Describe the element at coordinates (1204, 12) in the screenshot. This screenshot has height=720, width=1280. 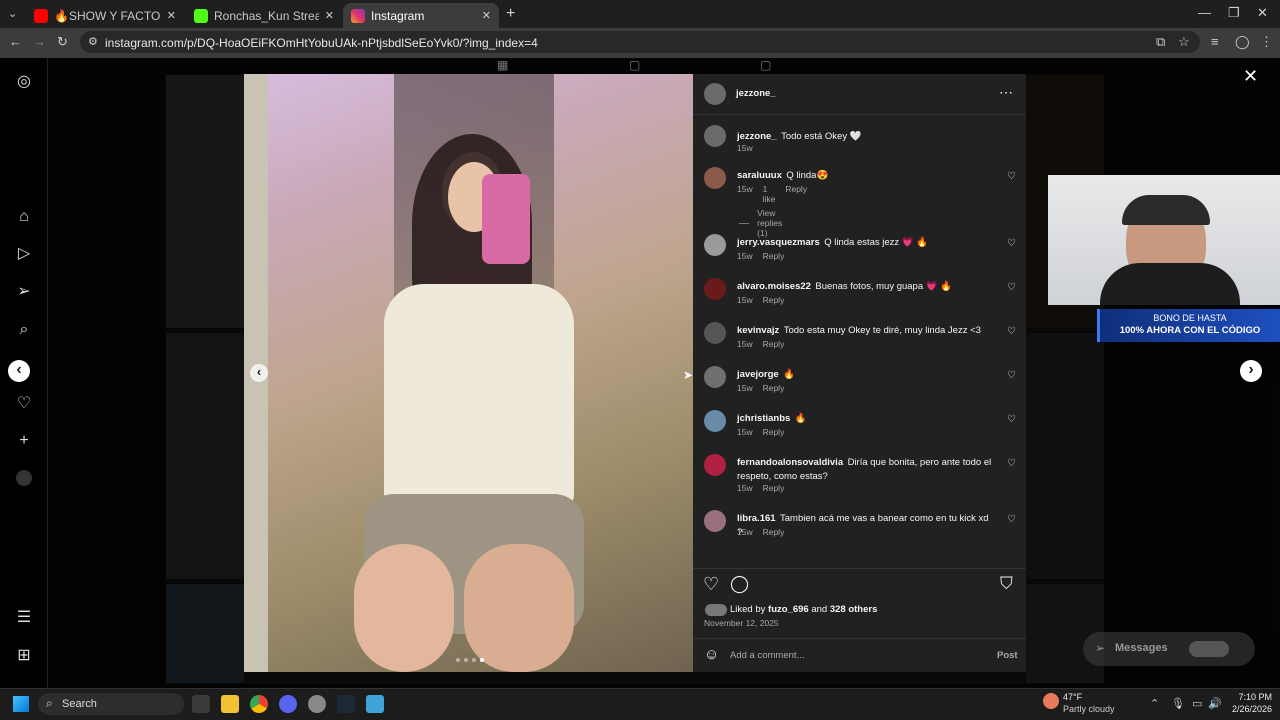
I see `minimize-icon: —` at that location.